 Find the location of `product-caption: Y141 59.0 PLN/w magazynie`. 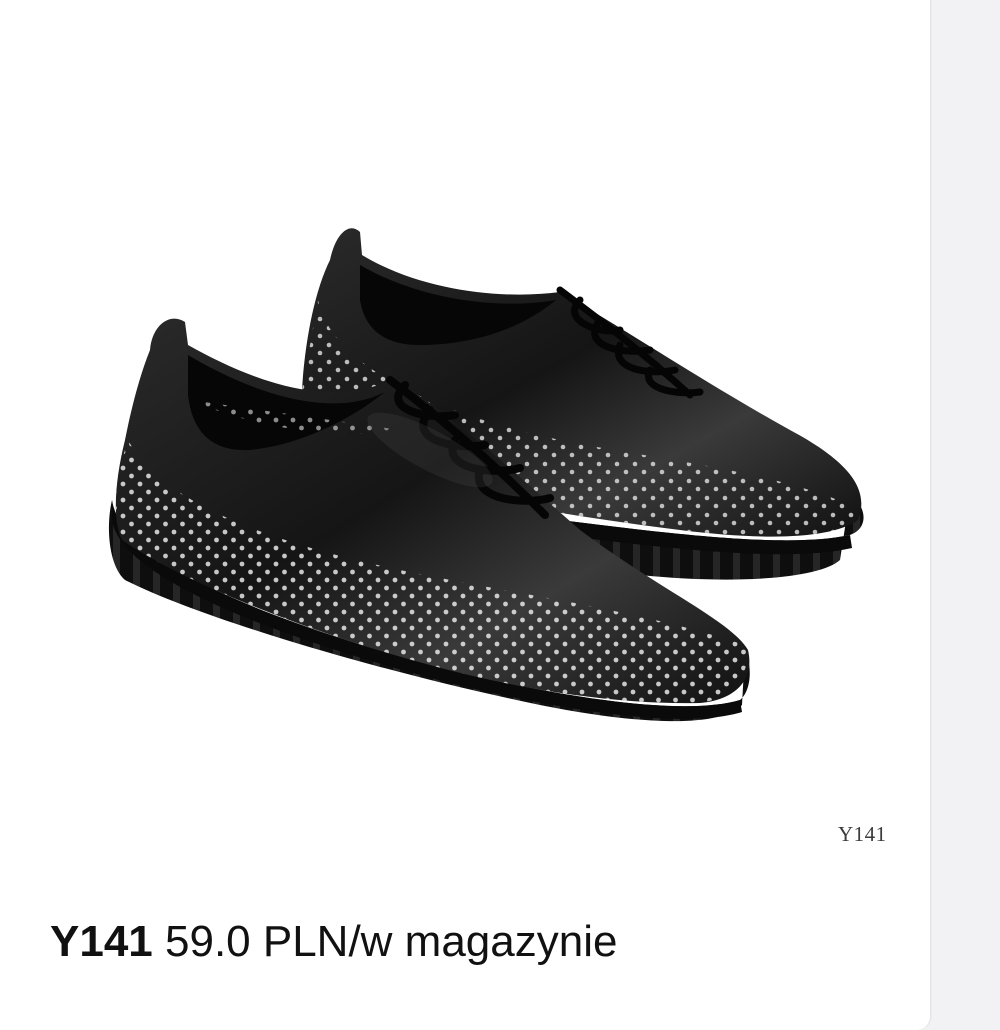

product-caption: Y141 59.0 PLN/w magazynie is located at coordinates (333, 942).